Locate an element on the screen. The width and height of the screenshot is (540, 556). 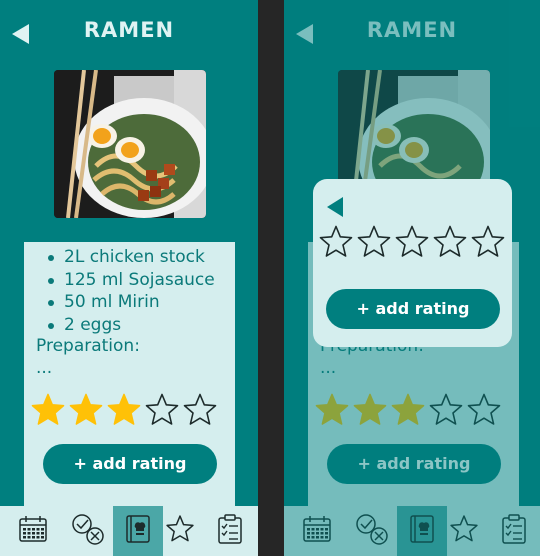
preparation-label: Preparation: is located at coordinates (88, 346).